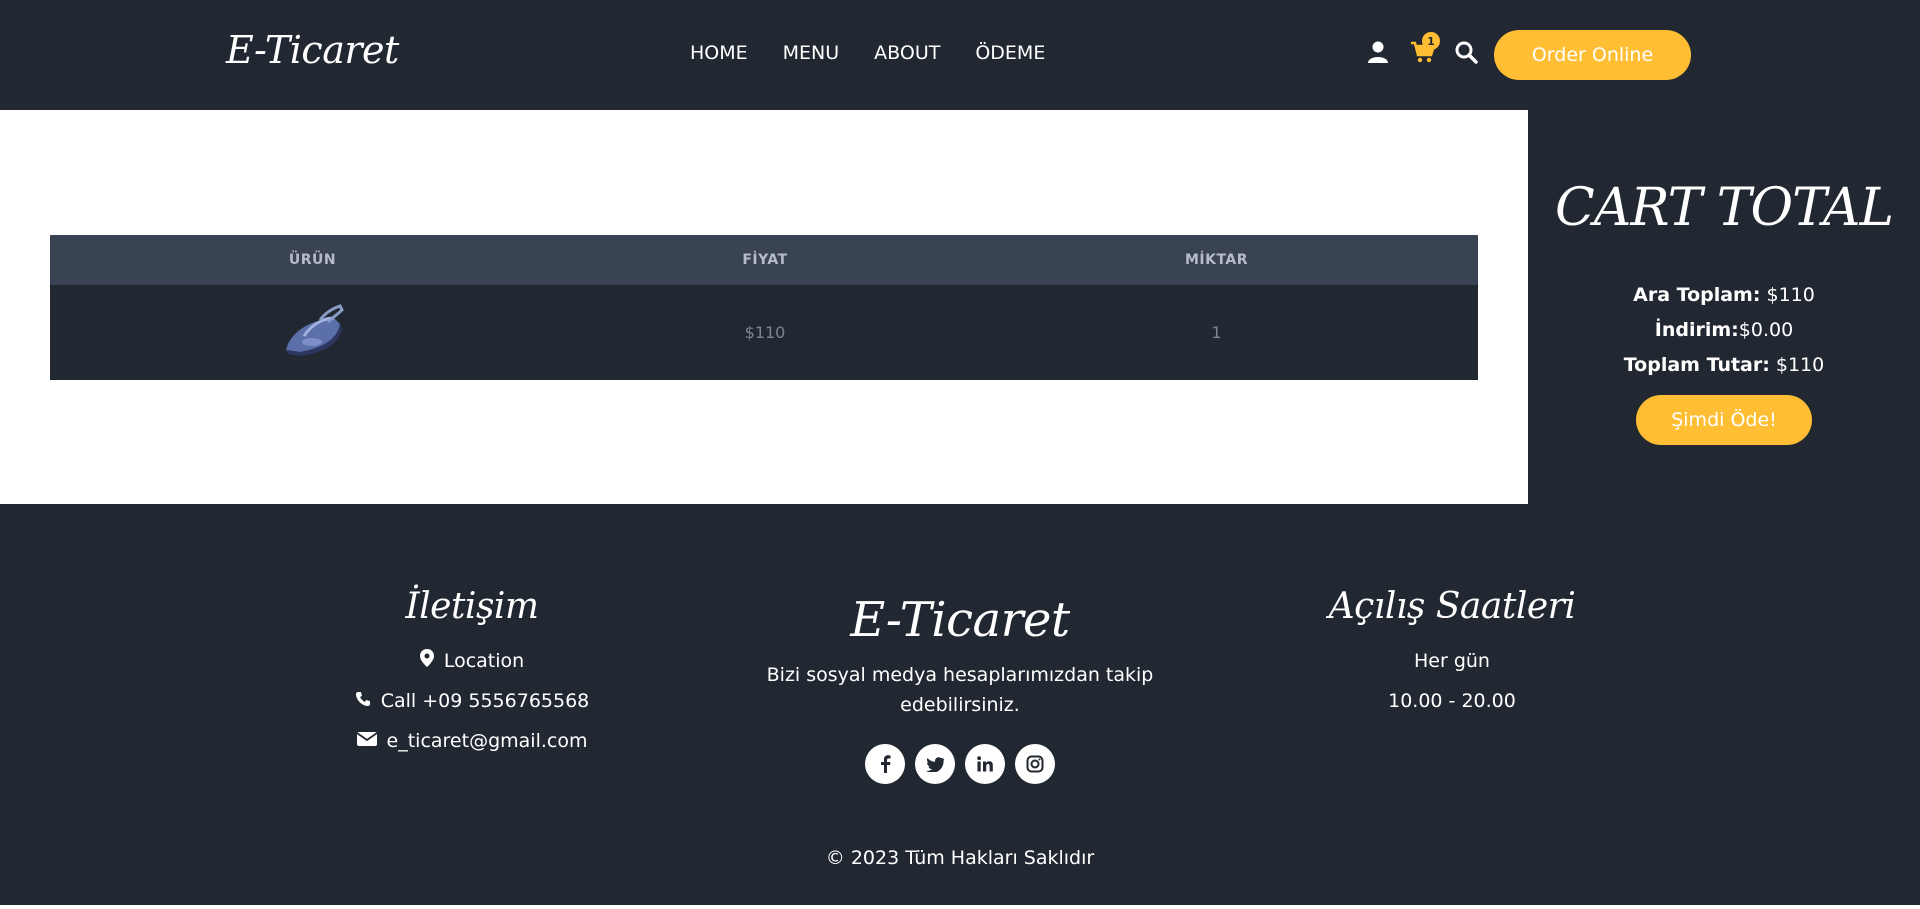 Image resolution: width=1920 pixels, height=909 pixels. What do you see at coordinates (1697, 295) in the screenshot?
I see `subtotal-label: Ara Toplam:` at bounding box center [1697, 295].